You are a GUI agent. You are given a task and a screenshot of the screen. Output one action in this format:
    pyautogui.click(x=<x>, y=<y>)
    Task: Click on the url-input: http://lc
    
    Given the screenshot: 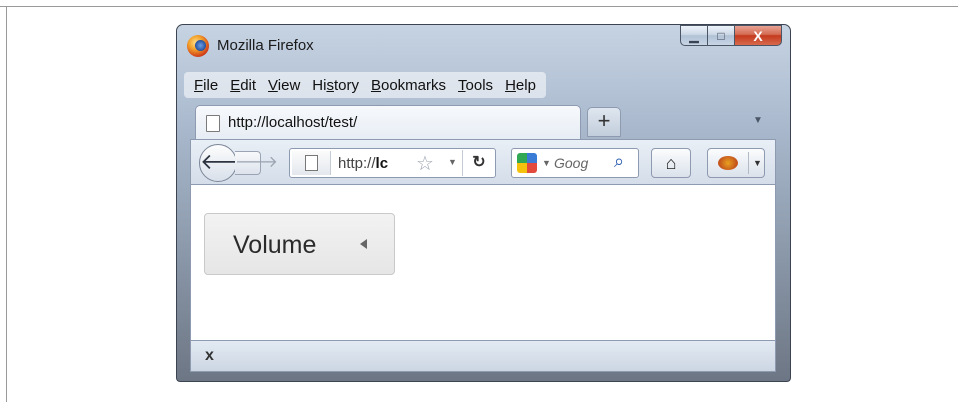 What is the action you would take?
    pyautogui.click(x=374, y=163)
    